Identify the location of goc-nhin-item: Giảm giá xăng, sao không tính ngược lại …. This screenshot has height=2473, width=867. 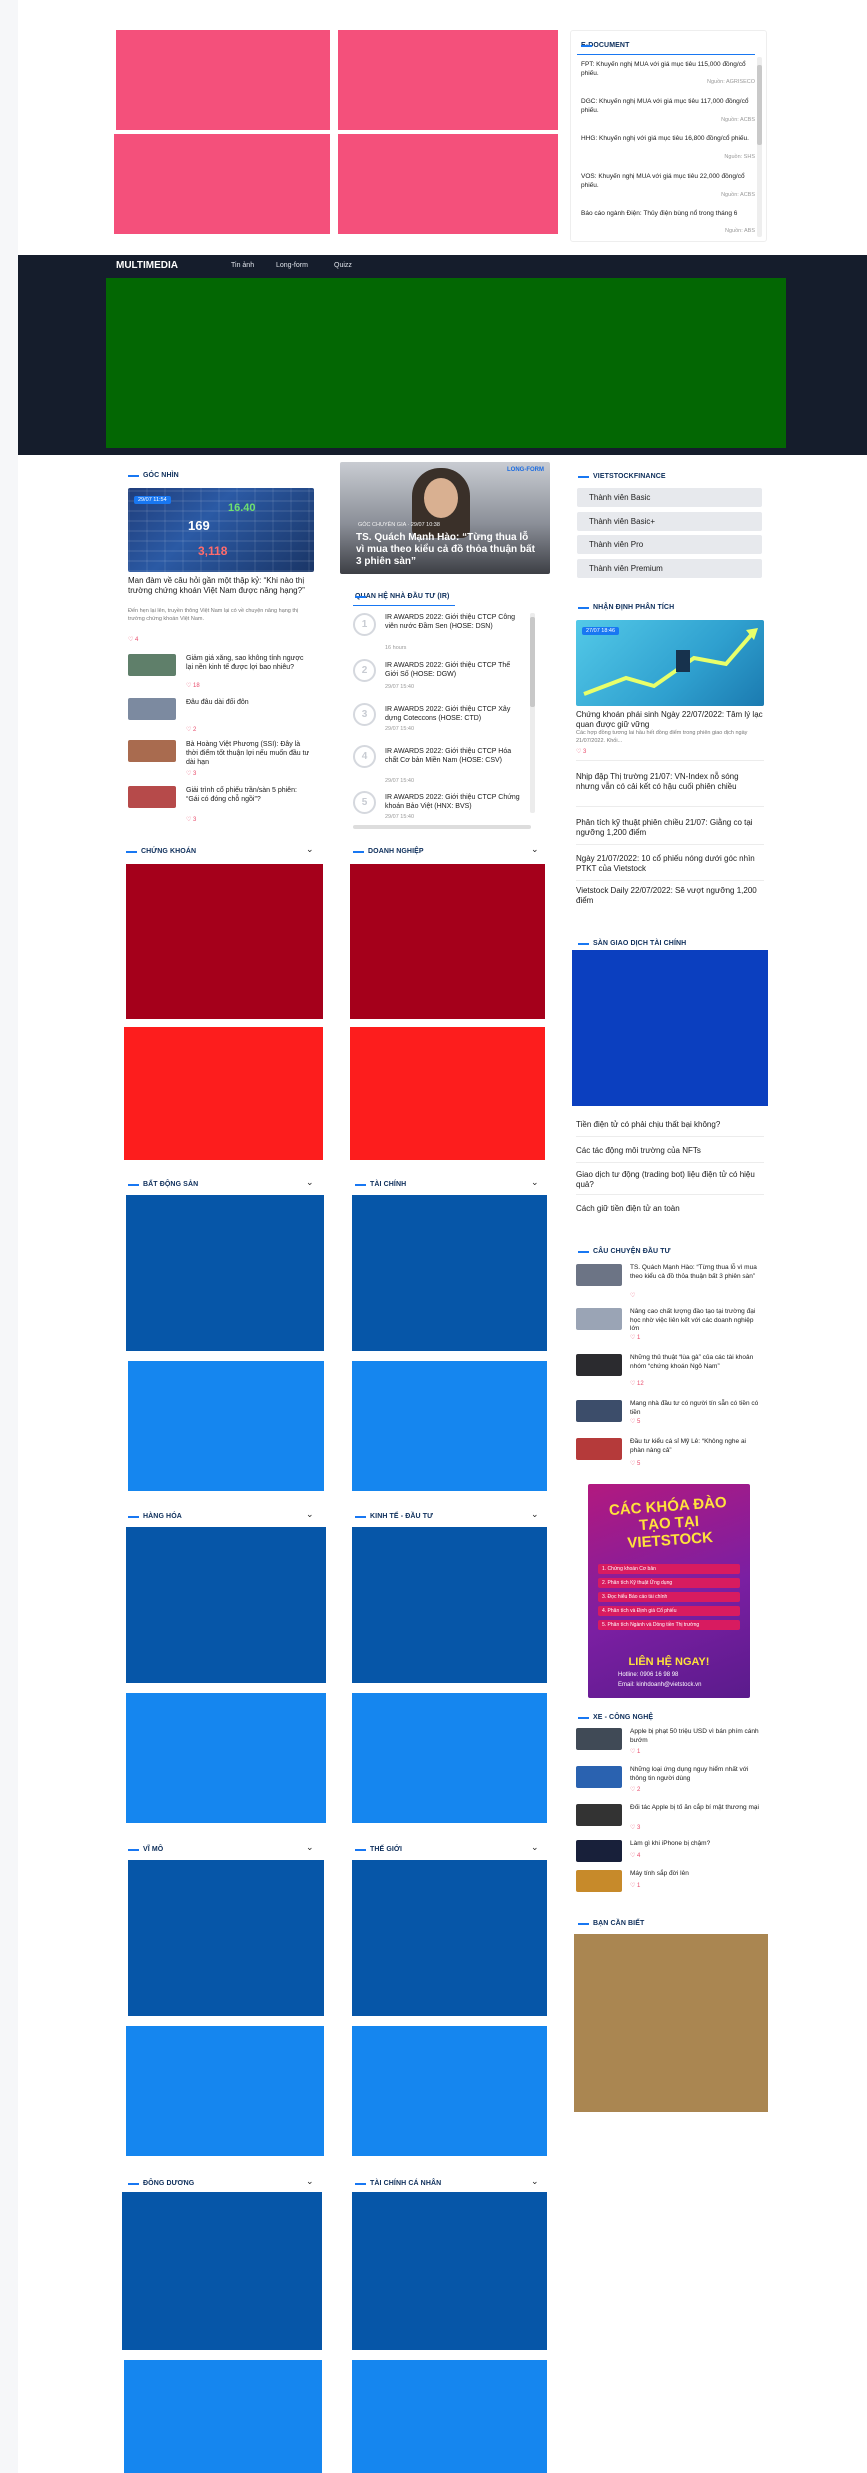
(248, 663).